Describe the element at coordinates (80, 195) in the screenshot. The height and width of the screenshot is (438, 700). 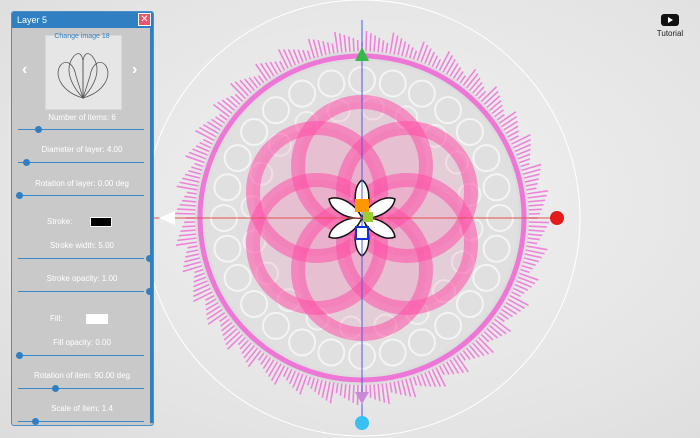
I see `rotation-layer-slider` at that location.